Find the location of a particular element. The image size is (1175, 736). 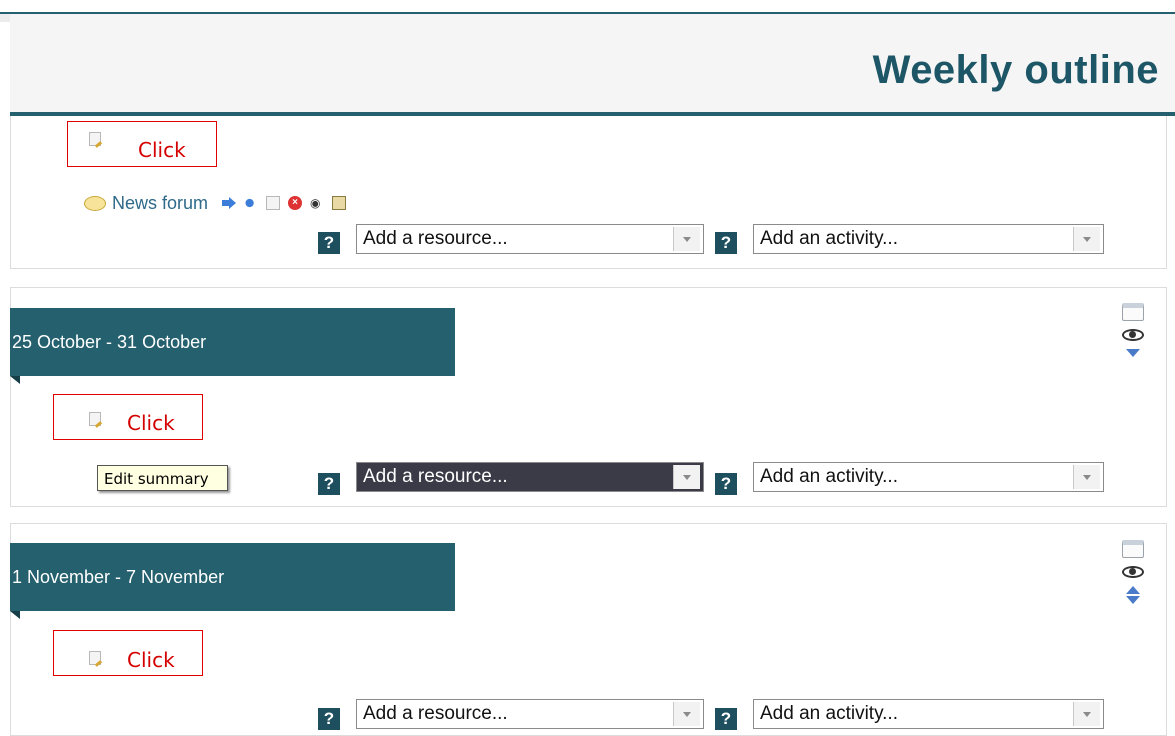

delete-icon: × is located at coordinates (295, 203).